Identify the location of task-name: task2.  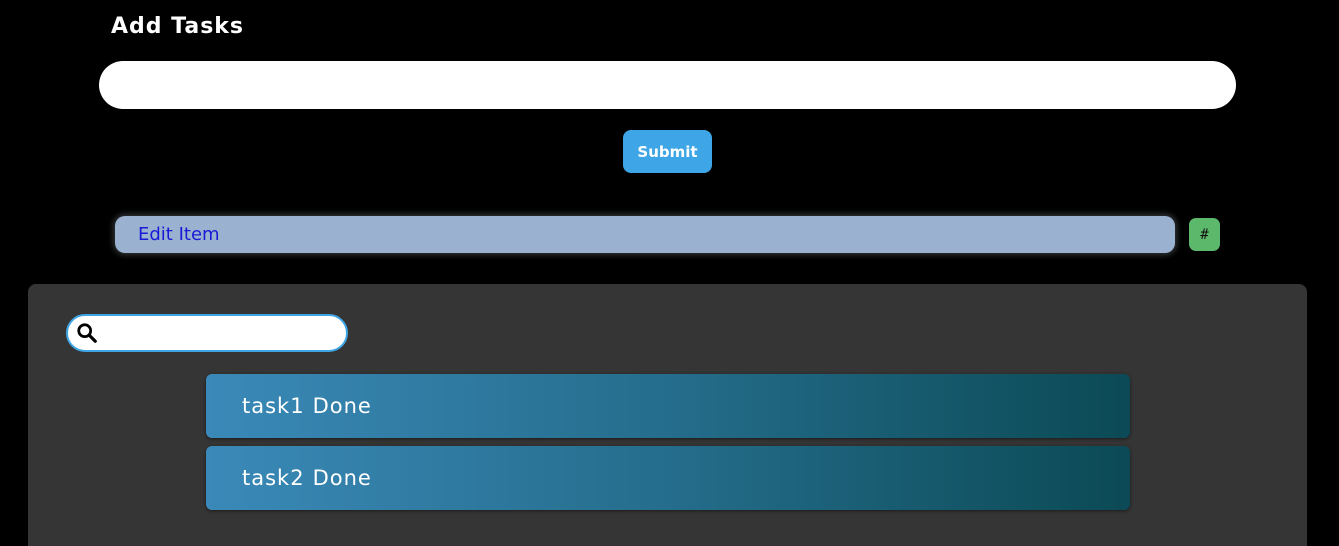
(273, 478).